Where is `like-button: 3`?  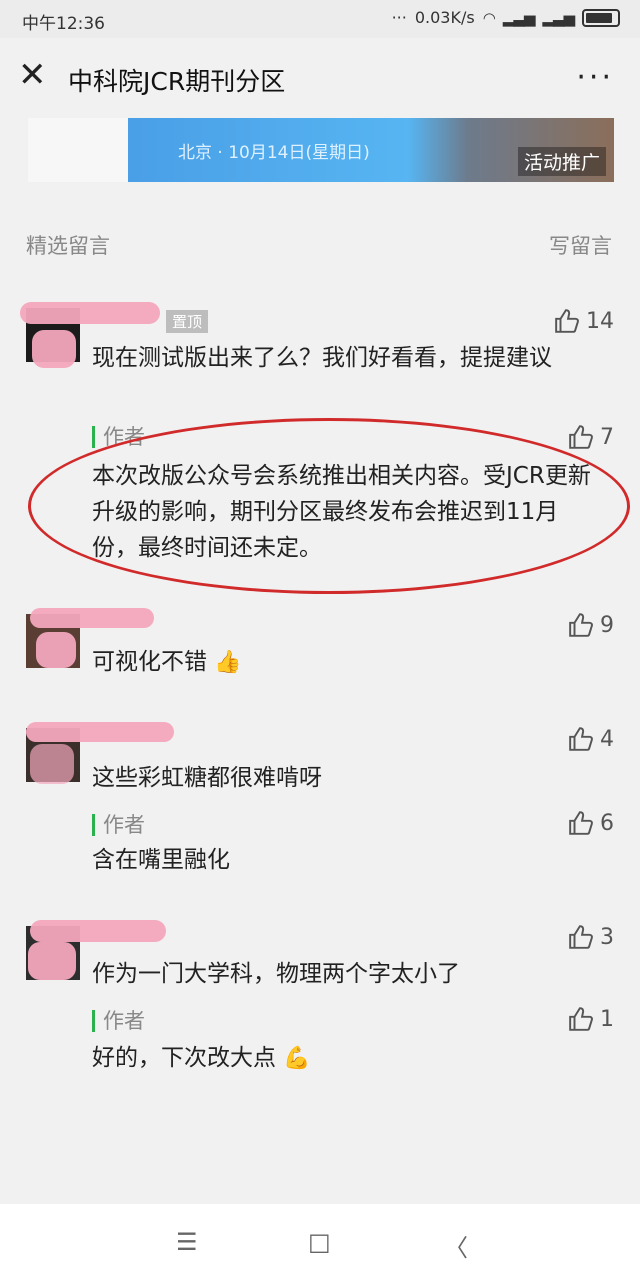 like-button: 3 is located at coordinates (591, 937).